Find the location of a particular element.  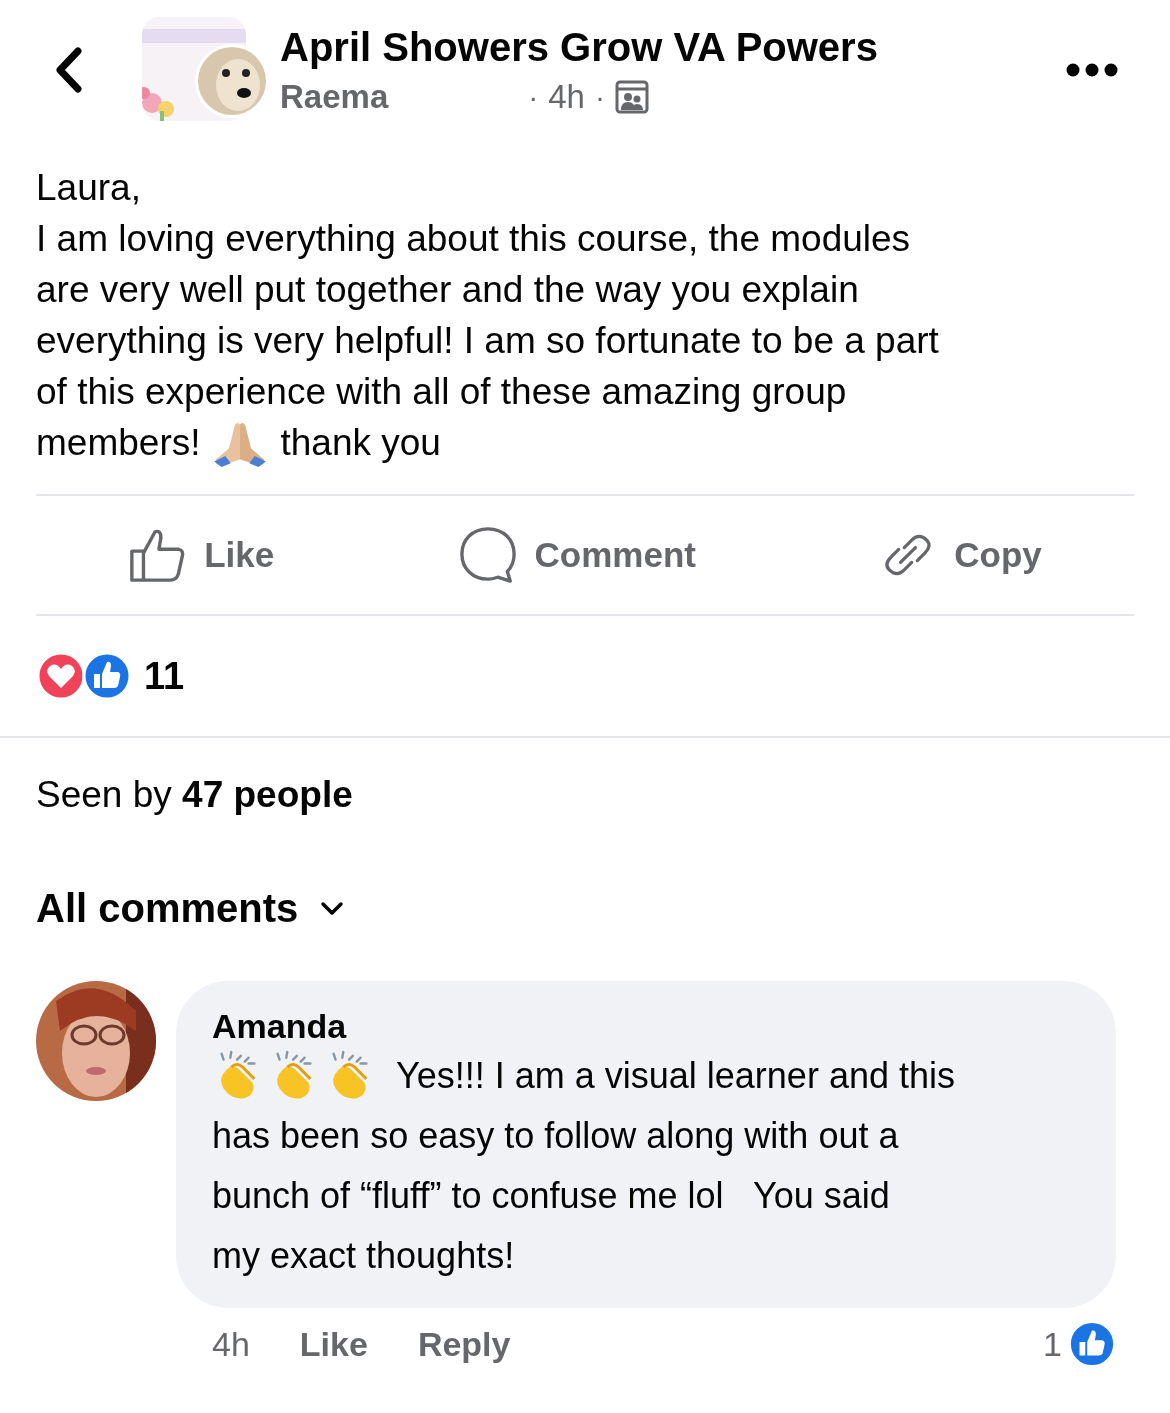

back-icon is located at coordinates (69, 70).